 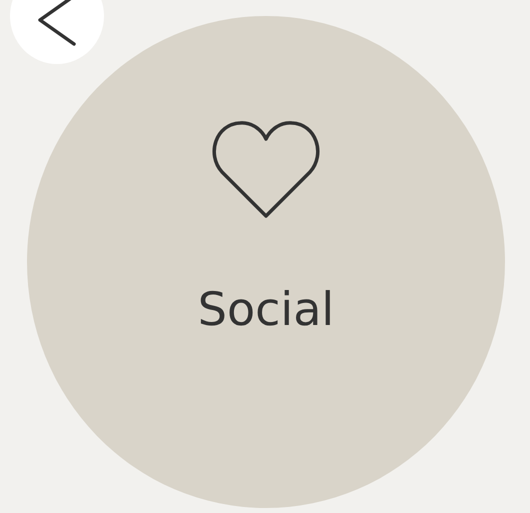 I want to click on heart-icon, so click(x=266, y=169).